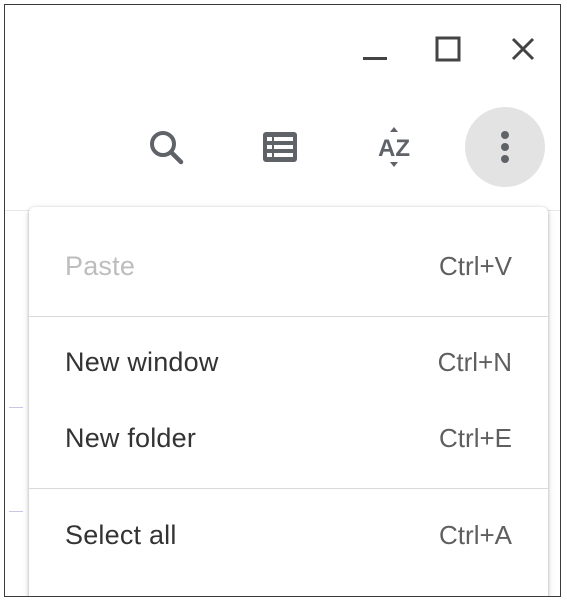 The width and height of the screenshot is (567, 602). I want to click on list-view-button, so click(280, 147).